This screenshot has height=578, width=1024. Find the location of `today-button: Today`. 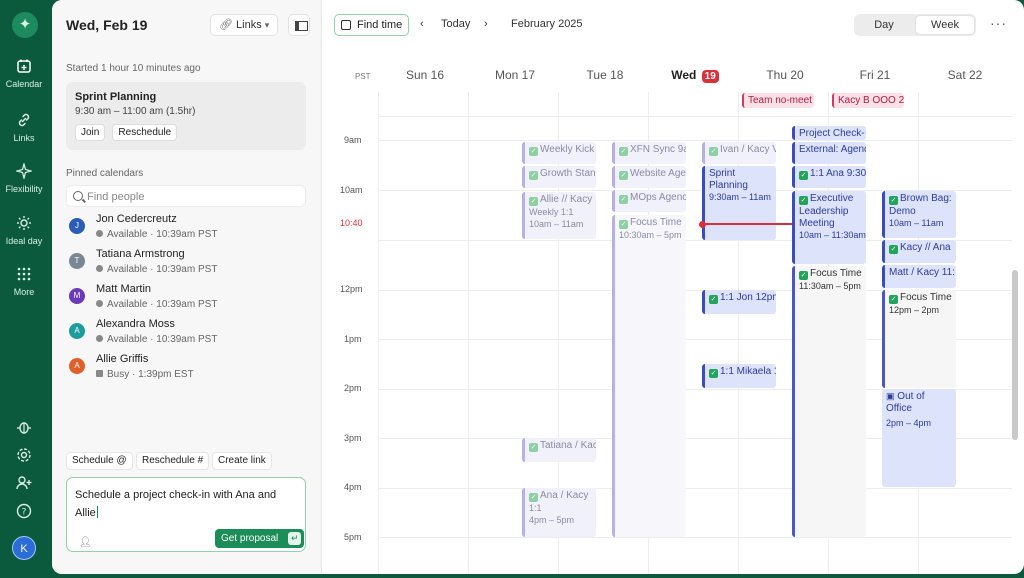

today-button: Today is located at coordinates (455, 24).